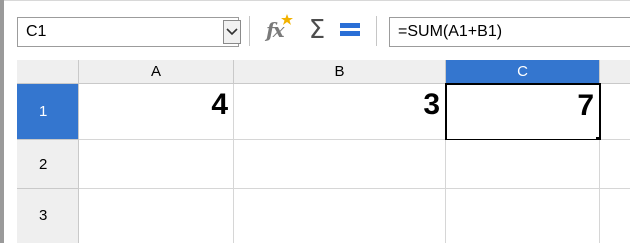 Image resolution: width=630 pixels, height=243 pixels. Describe the element at coordinates (523, 216) in the screenshot. I see `cell-c3` at that location.